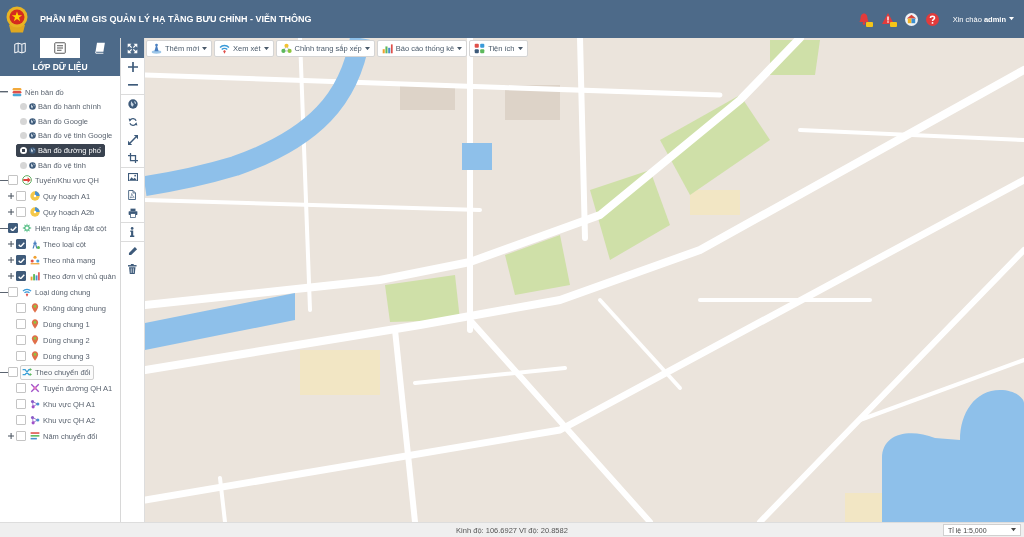 This screenshot has width=1024, height=537. What do you see at coordinates (132, 67) in the screenshot?
I see `zoom-in-icon` at bounding box center [132, 67].